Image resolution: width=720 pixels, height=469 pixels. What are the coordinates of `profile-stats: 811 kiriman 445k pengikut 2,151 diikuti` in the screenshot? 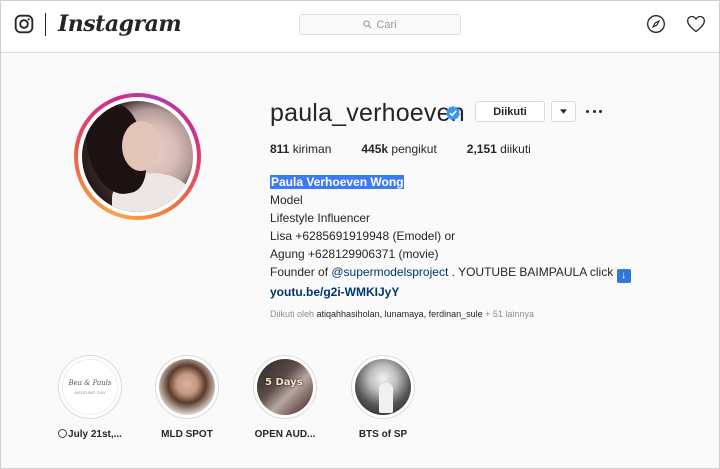 It's located at (415, 149).